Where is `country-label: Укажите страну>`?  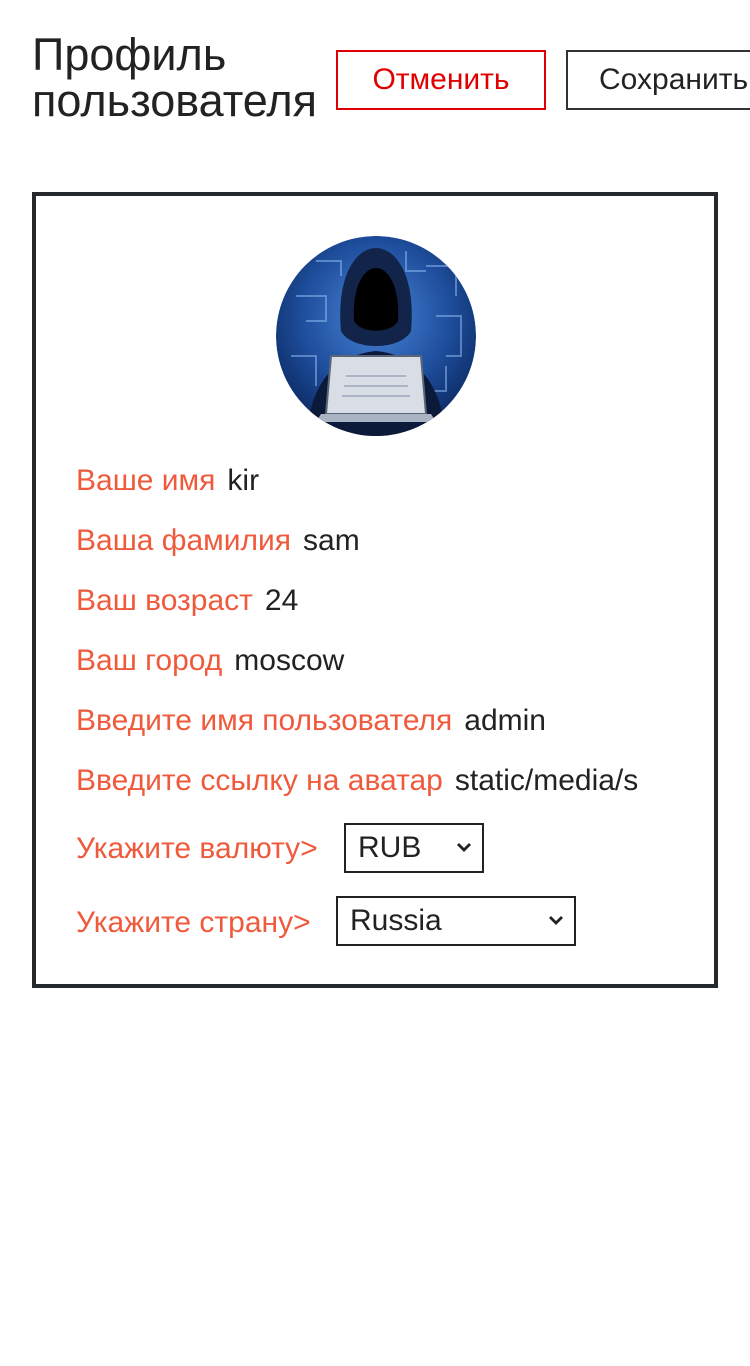
country-label: Укажите страну> is located at coordinates (193, 922).